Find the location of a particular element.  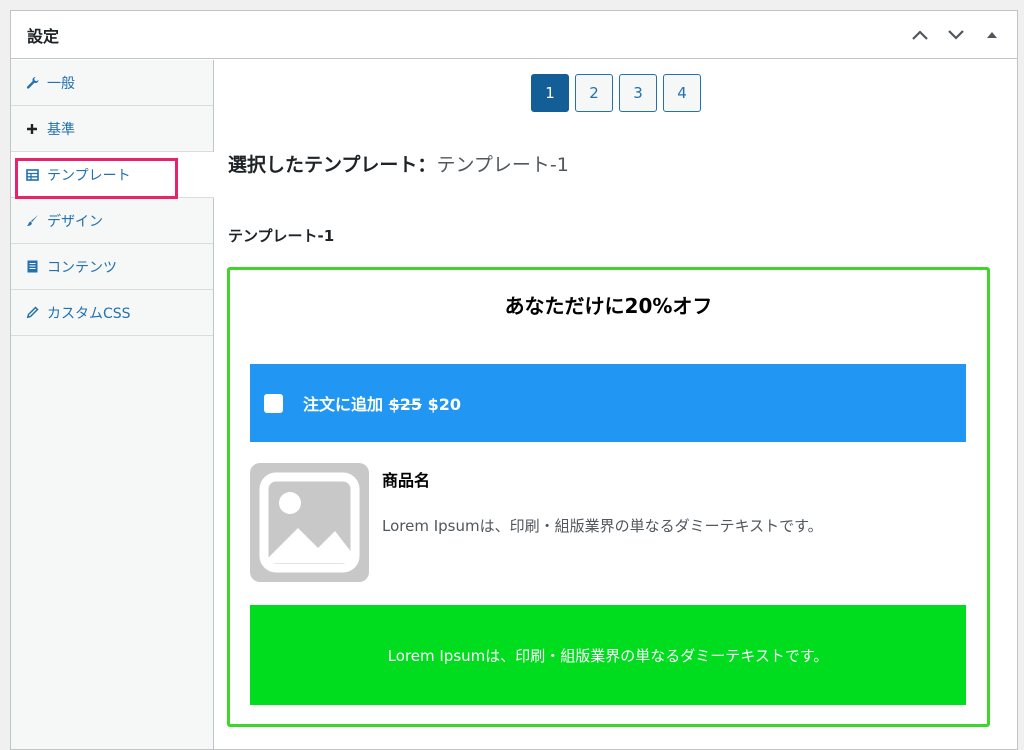

selected-template-value: テンプレート-1 is located at coordinates (502, 165).